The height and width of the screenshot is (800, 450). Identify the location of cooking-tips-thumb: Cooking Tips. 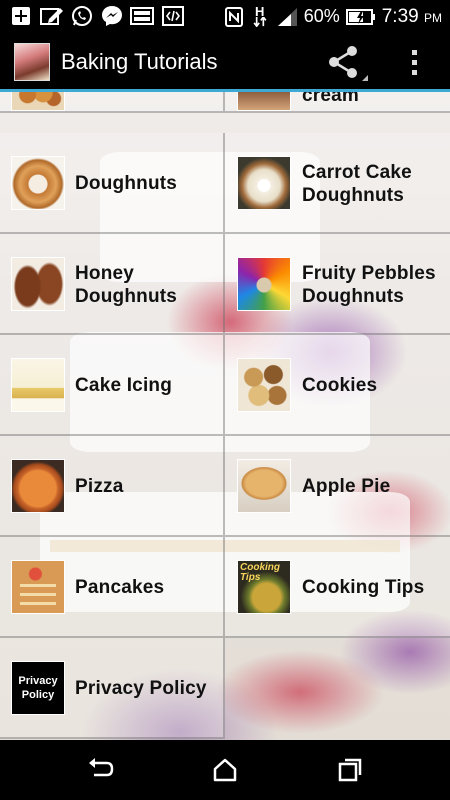
(264, 587).